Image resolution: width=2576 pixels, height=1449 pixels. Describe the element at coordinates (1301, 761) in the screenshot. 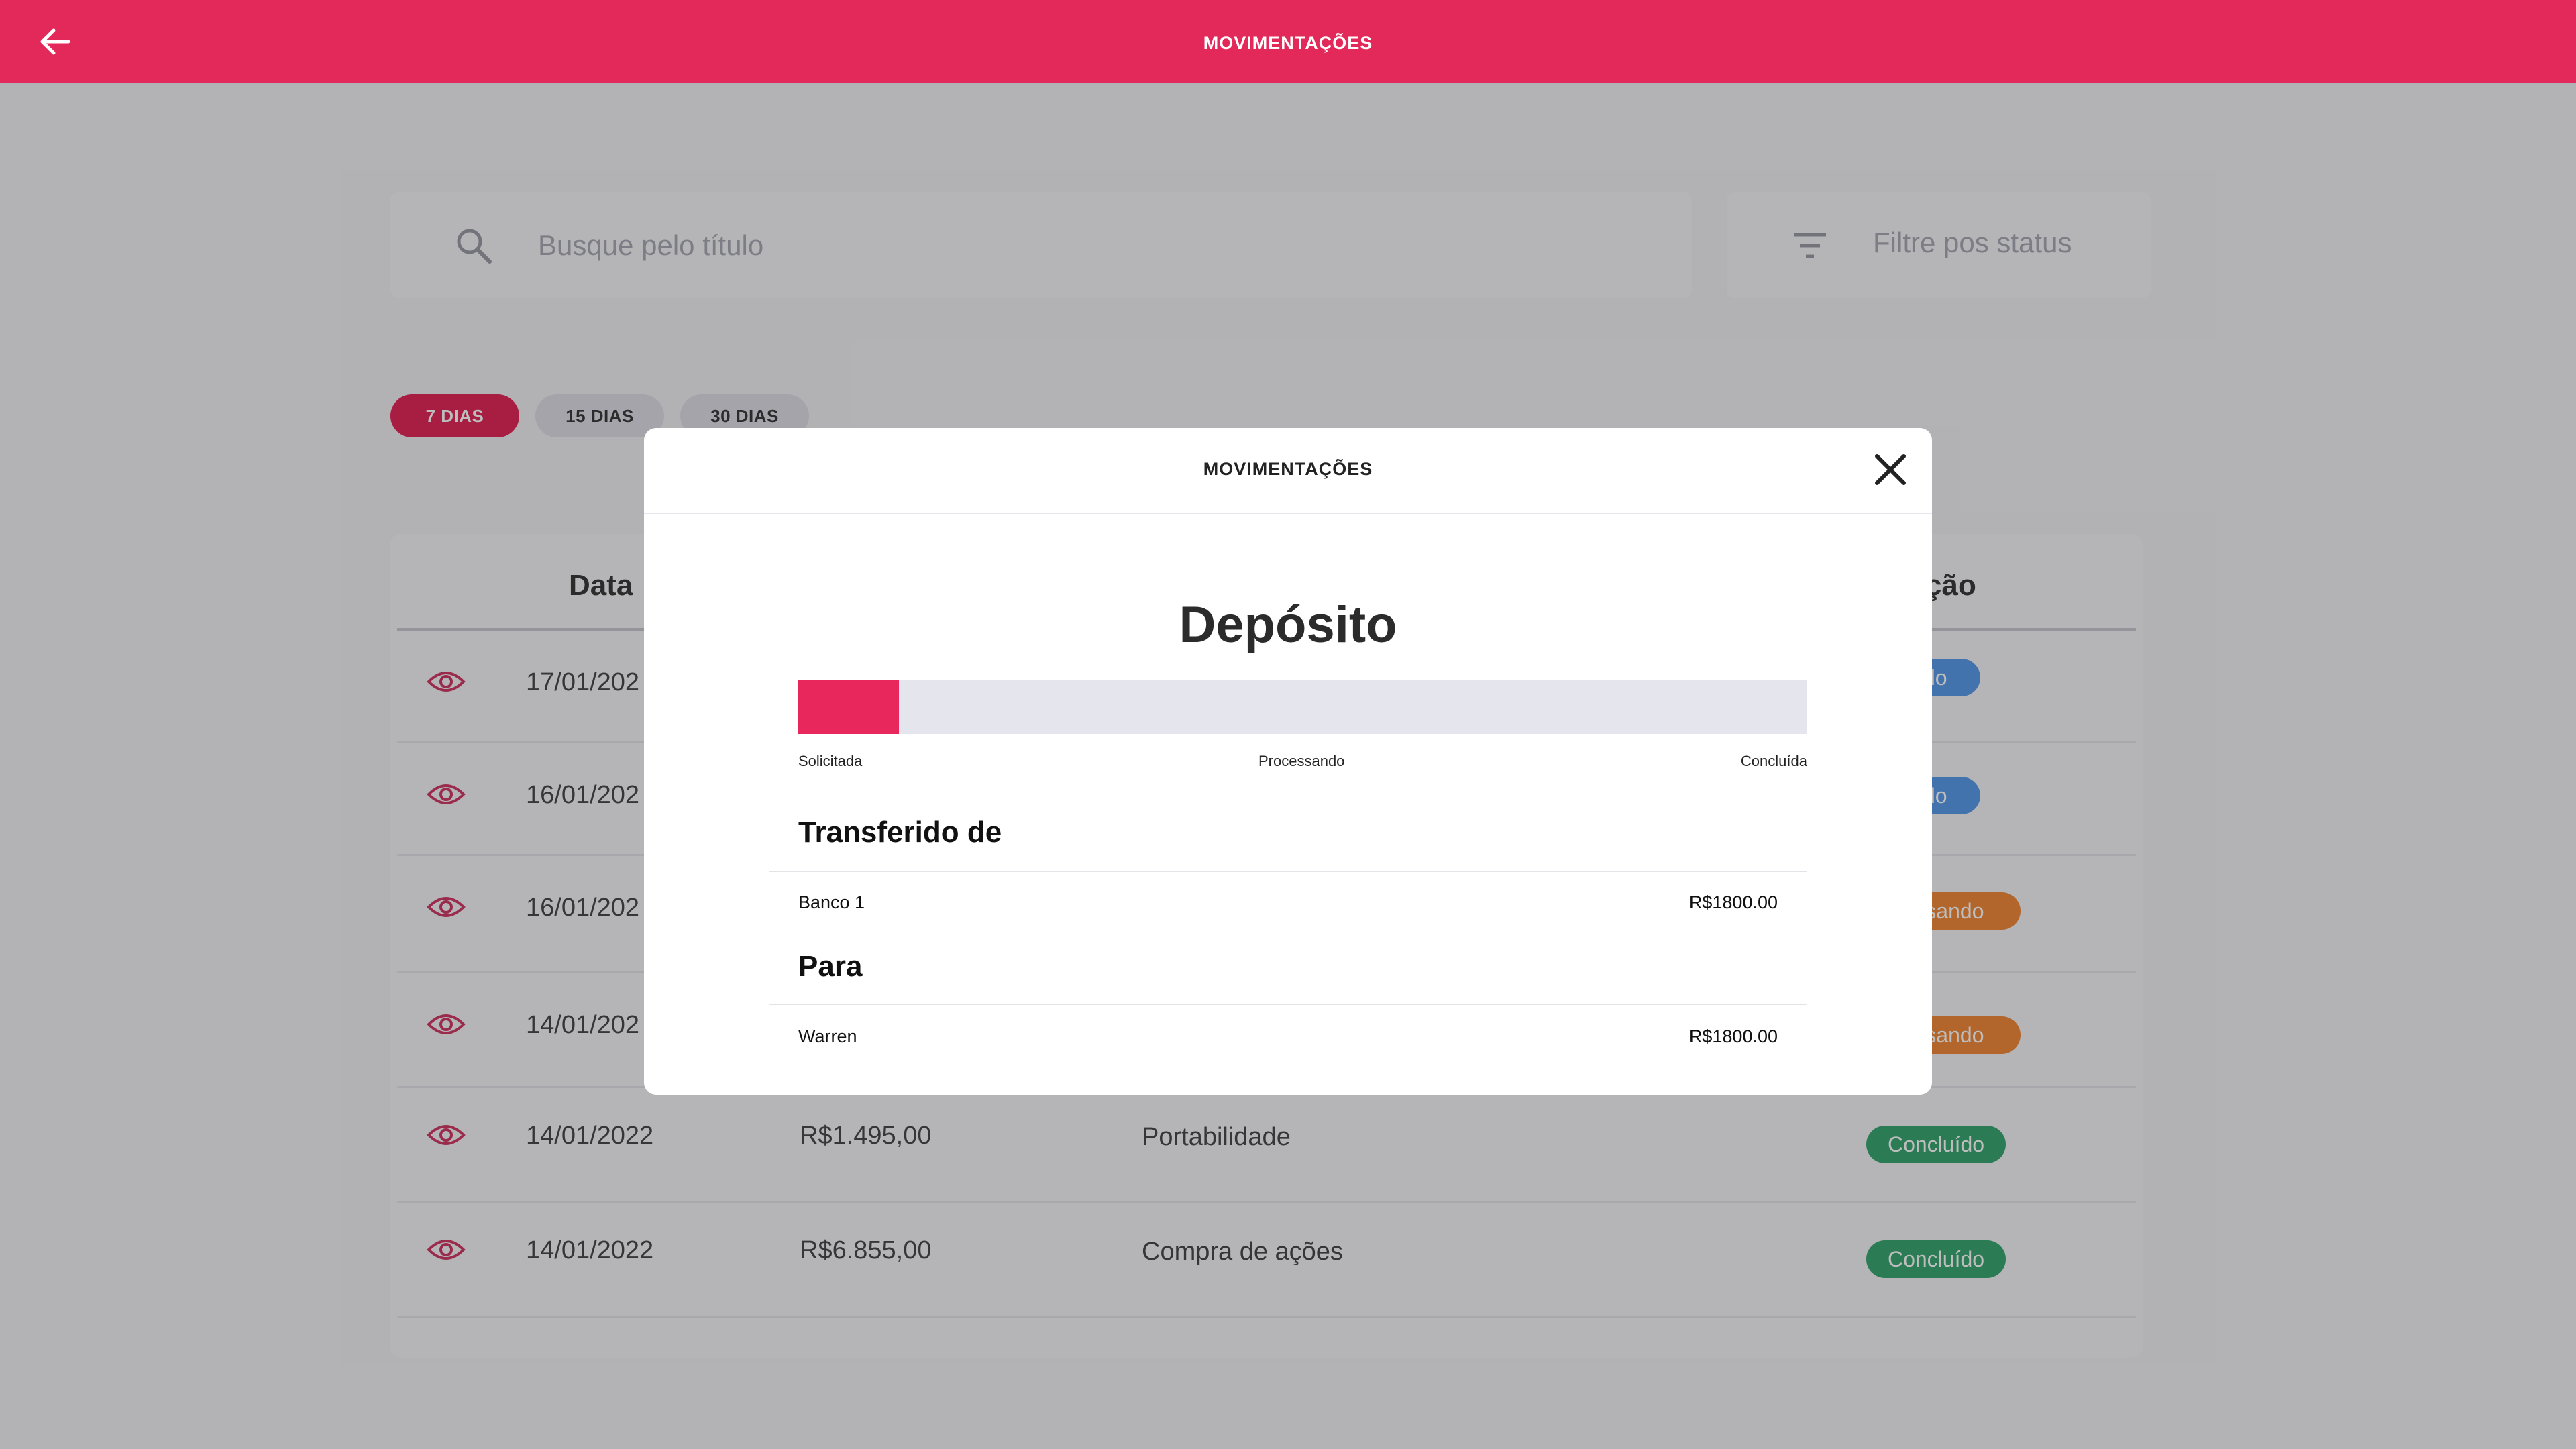

I see `step-label-processing: Processando` at that location.